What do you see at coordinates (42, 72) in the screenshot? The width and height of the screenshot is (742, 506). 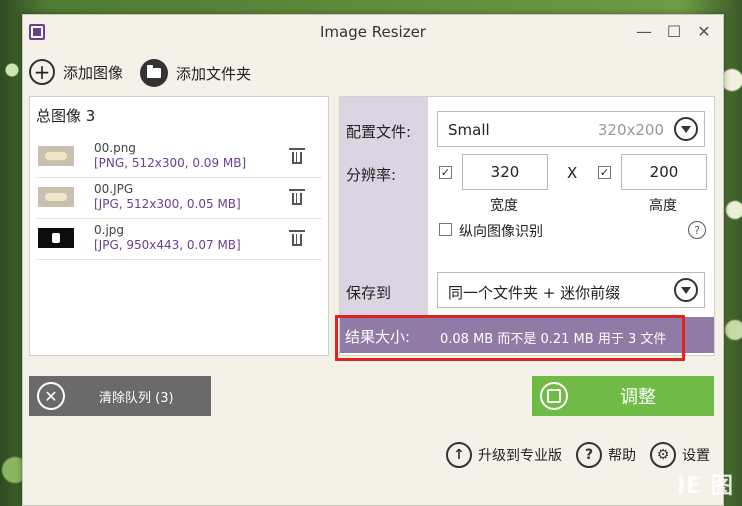 I see `plus-icon: +` at bounding box center [42, 72].